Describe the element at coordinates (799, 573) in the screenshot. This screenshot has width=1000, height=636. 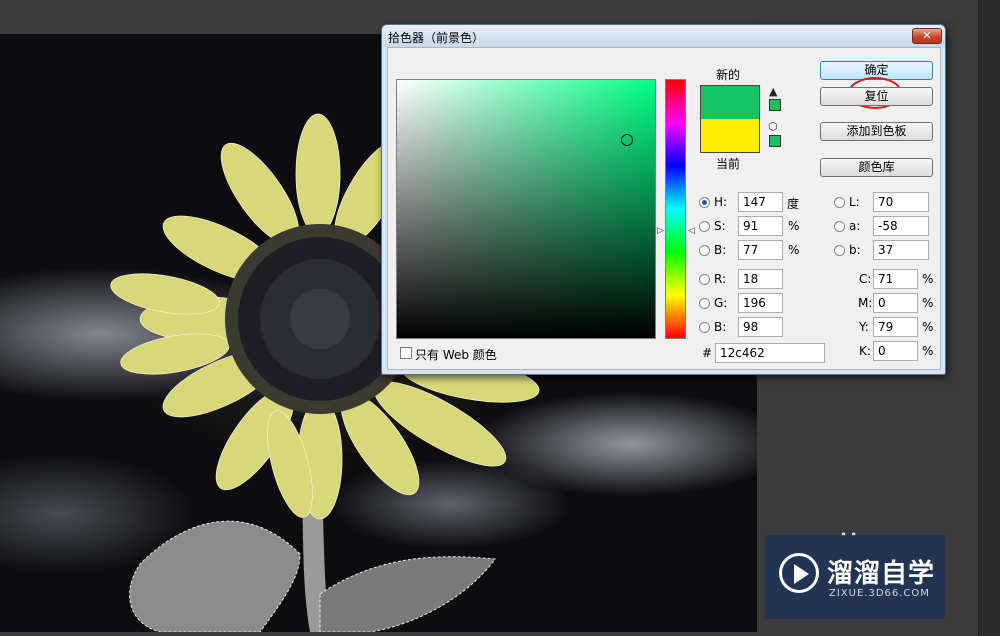
I see `play-logo-icon` at that location.